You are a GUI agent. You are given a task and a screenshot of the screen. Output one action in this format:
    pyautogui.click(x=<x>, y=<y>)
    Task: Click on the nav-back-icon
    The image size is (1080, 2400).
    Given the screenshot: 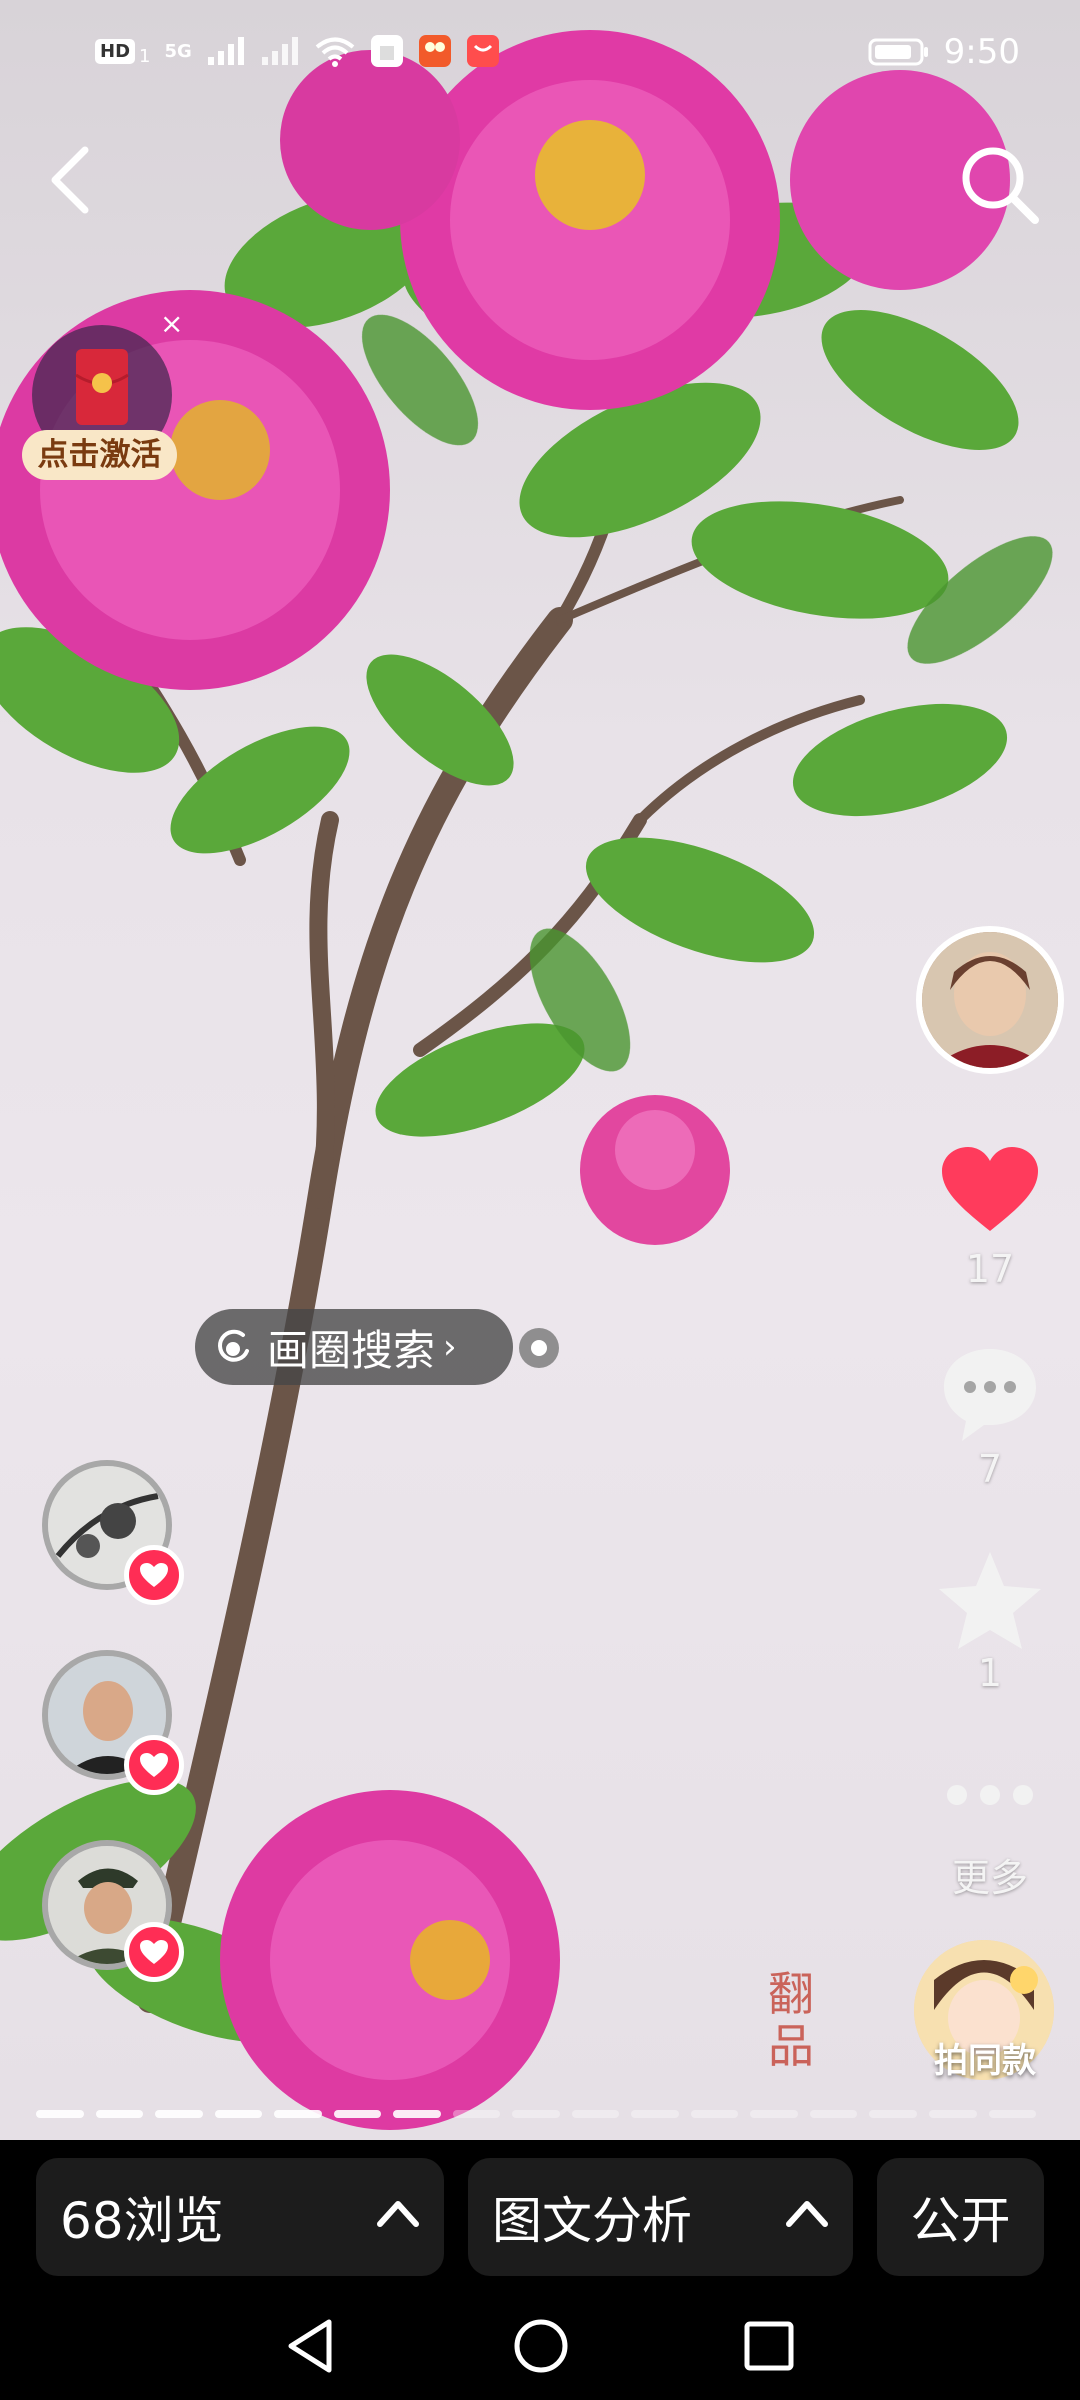 What is the action you would take?
    pyautogui.click(x=310, y=2346)
    